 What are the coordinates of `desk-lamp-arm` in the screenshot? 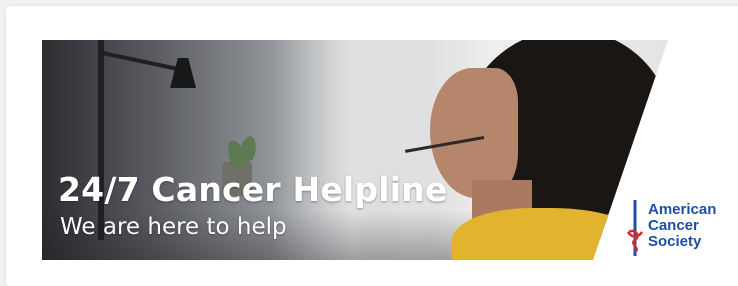 It's located at (137, 60).